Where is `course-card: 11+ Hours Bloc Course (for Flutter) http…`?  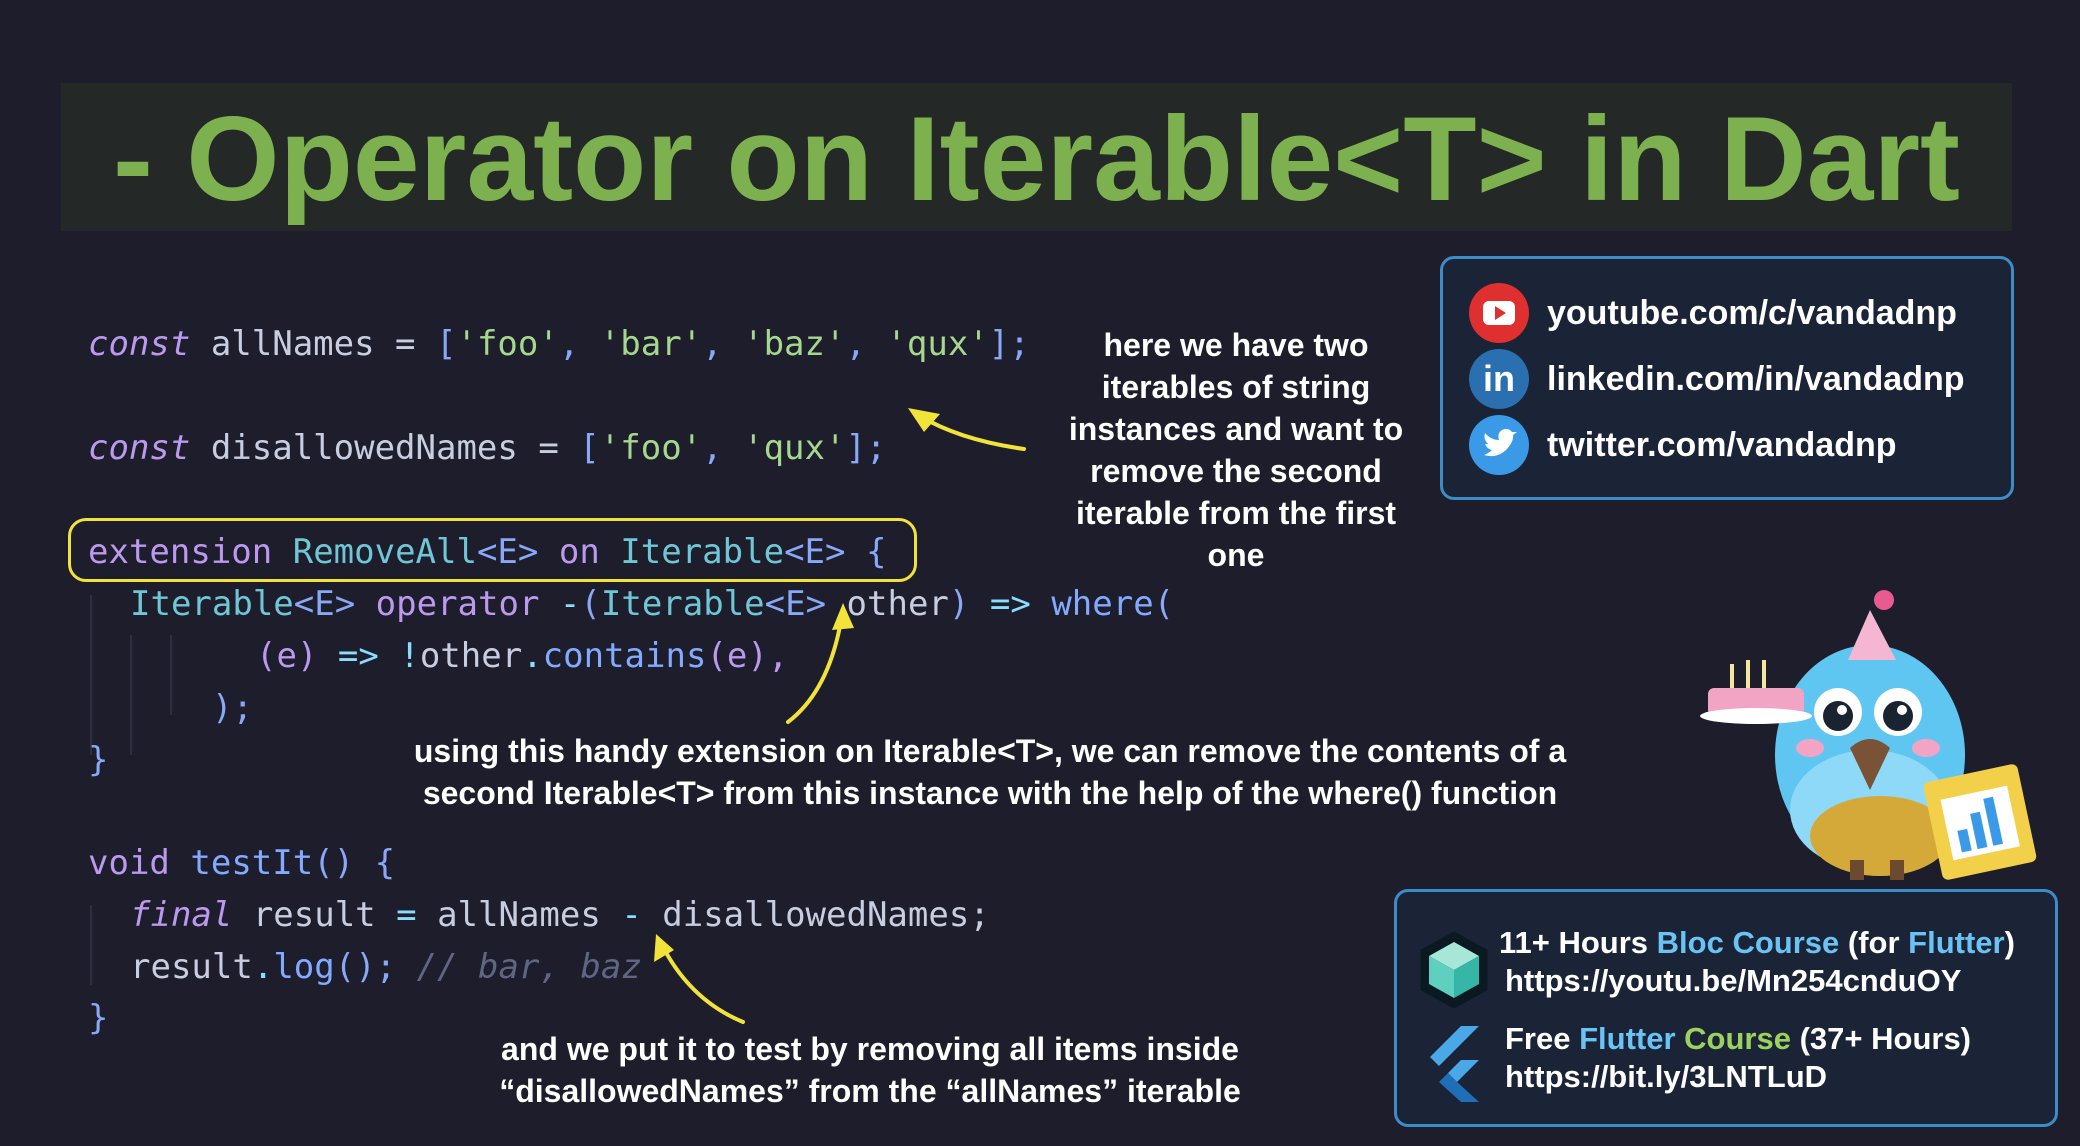 course-card: 11+ Hours Bloc Course (for Flutter) http… is located at coordinates (1726, 1008).